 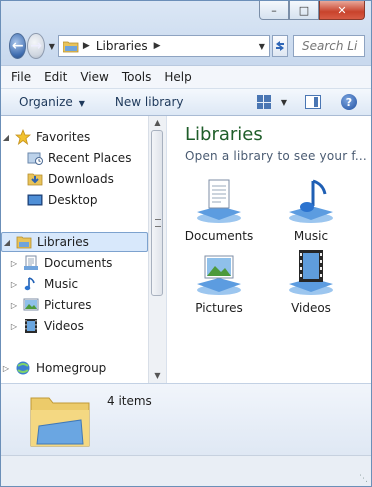 I want to click on back-button: ←, so click(x=18, y=46).